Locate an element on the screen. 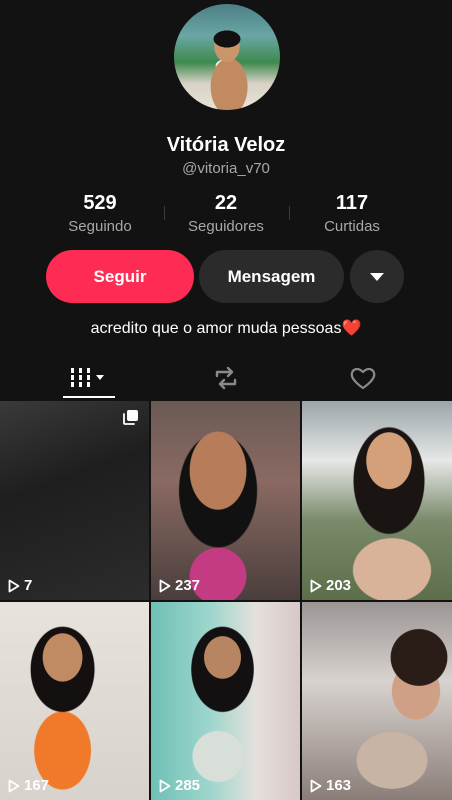  stat-followers-label: Seguidores is located at coordinates (226, 226).